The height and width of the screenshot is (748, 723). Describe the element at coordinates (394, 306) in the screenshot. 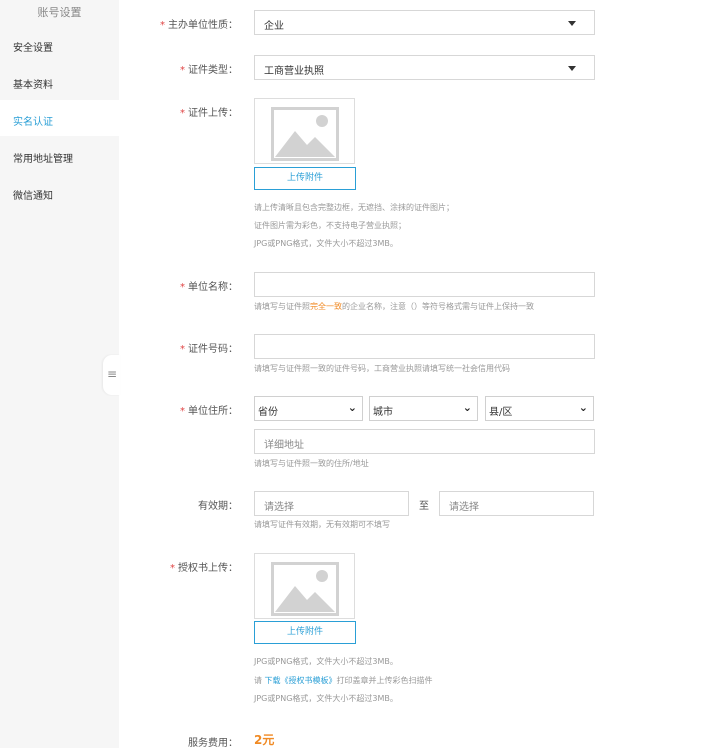

I see `org-name-hint: 请填写与证件照完全一致的企业名称，注意（）等符号格式需与证件上保持一致` at that location.